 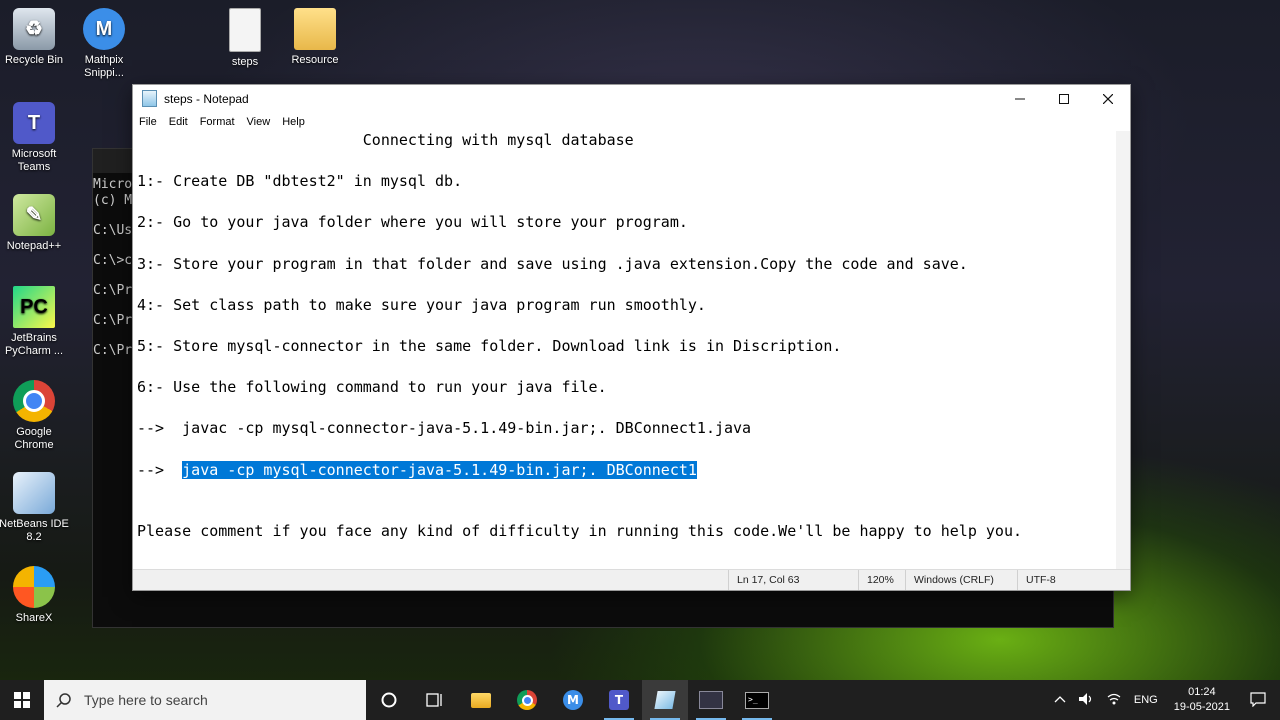 What do you see at coordinates (34, 618) in the screenshot?
I see `desktop-icon-label: ShareX` at bounding box center [34, 618].